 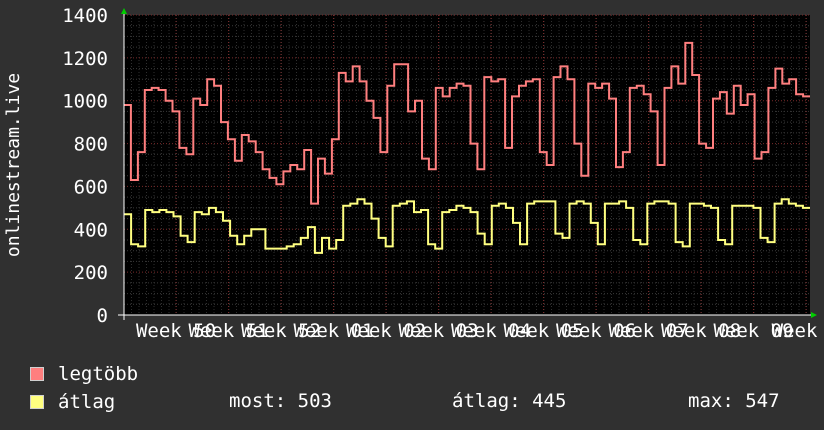 I want to click on y-tick-label: 1000, so click(x=85, y=102).